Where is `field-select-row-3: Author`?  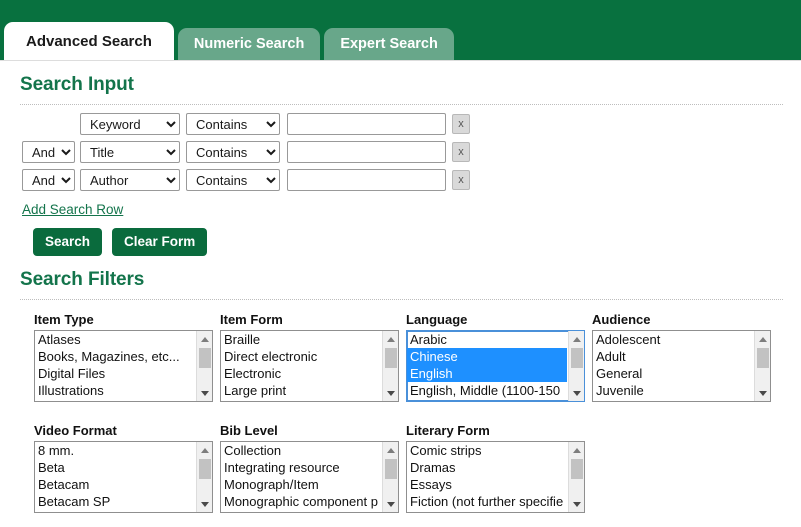
field-select-row-3: Author is located at coordinates (130, 180).